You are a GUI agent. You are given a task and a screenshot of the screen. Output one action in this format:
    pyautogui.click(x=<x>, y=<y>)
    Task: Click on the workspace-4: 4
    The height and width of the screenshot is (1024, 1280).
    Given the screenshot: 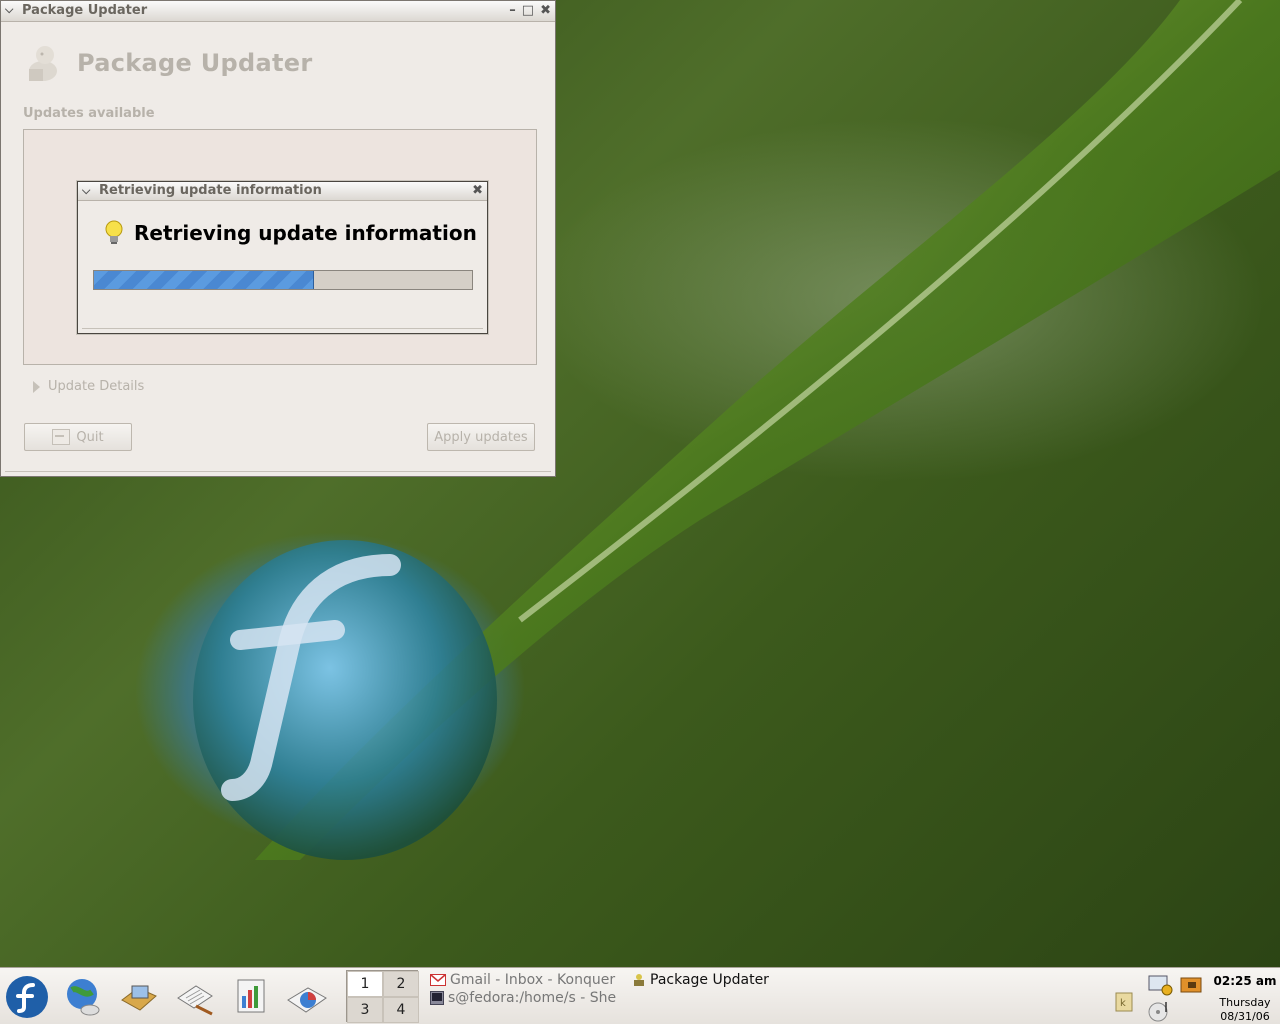 What is the action you would take?
    pyautogui.click(x=401, y=1010)
    